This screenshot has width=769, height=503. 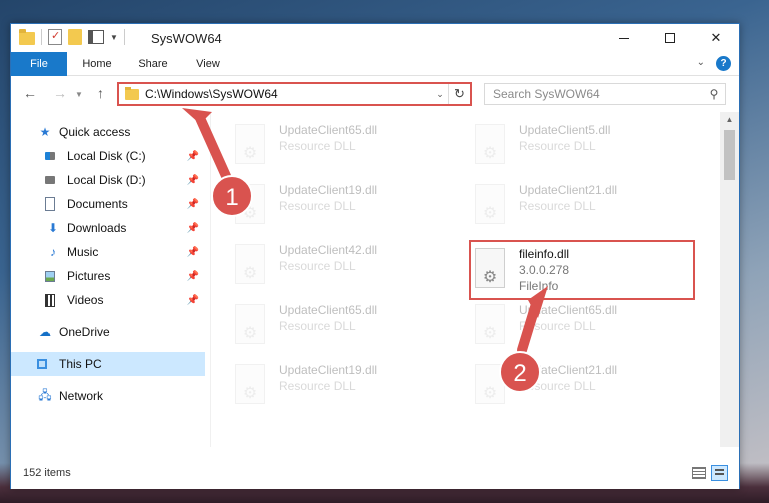 I want to click on sidebar-item-downloads: ⬇ Downloads 📌, so click(x=108, y=228).